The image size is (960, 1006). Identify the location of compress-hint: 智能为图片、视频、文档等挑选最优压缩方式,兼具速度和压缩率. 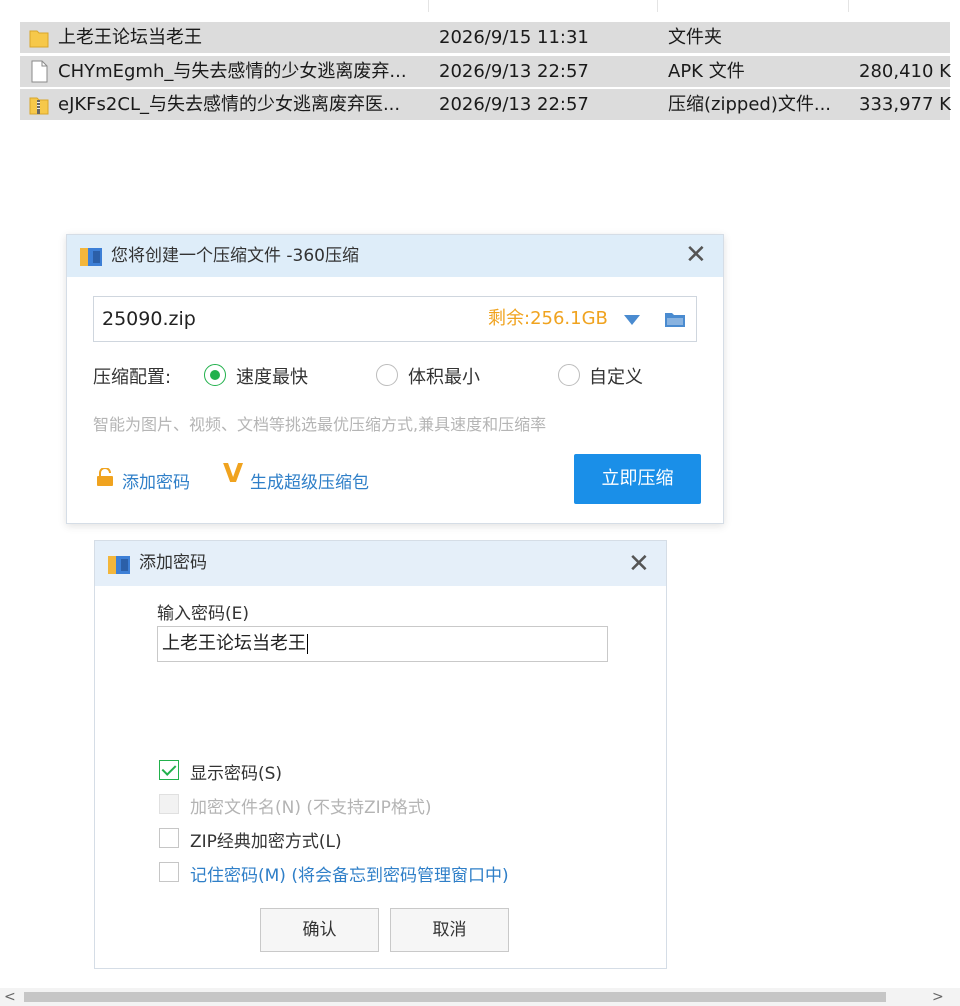
(320, 424).